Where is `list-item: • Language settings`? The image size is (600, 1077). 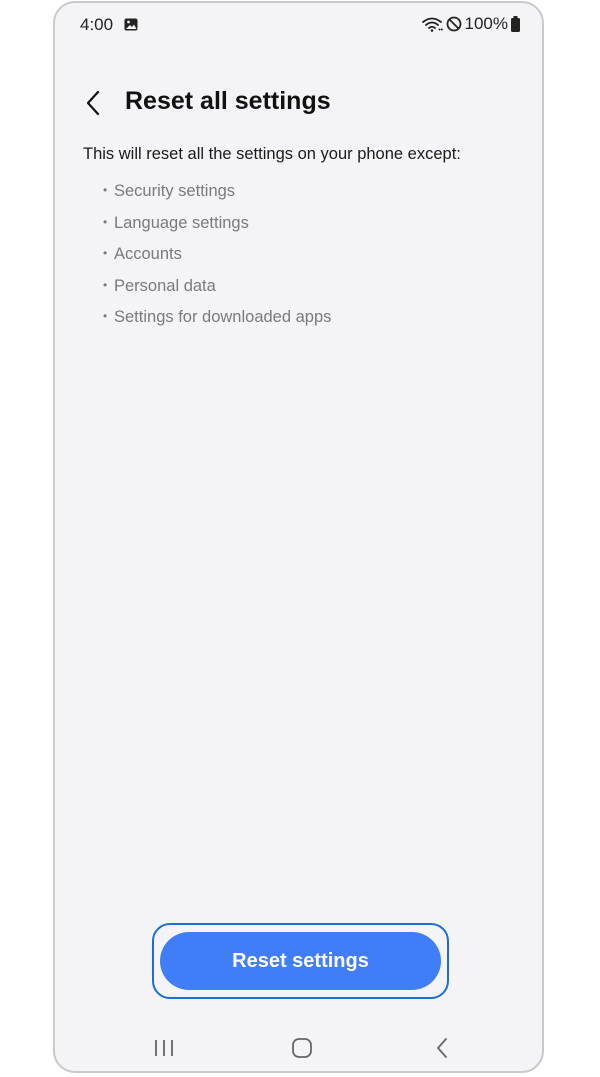
list-item: • Language settings is located at coordinates (217, 227).